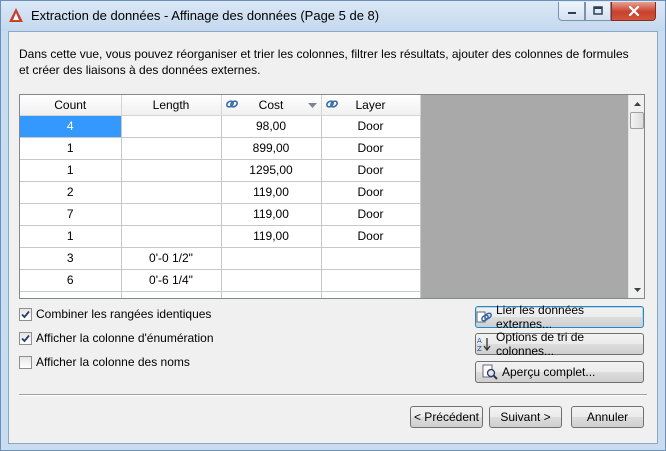  What do you see at coordinates (637, 120) in the screenshot?
I see `scroll-thumb` at bounding box center [637, 120].